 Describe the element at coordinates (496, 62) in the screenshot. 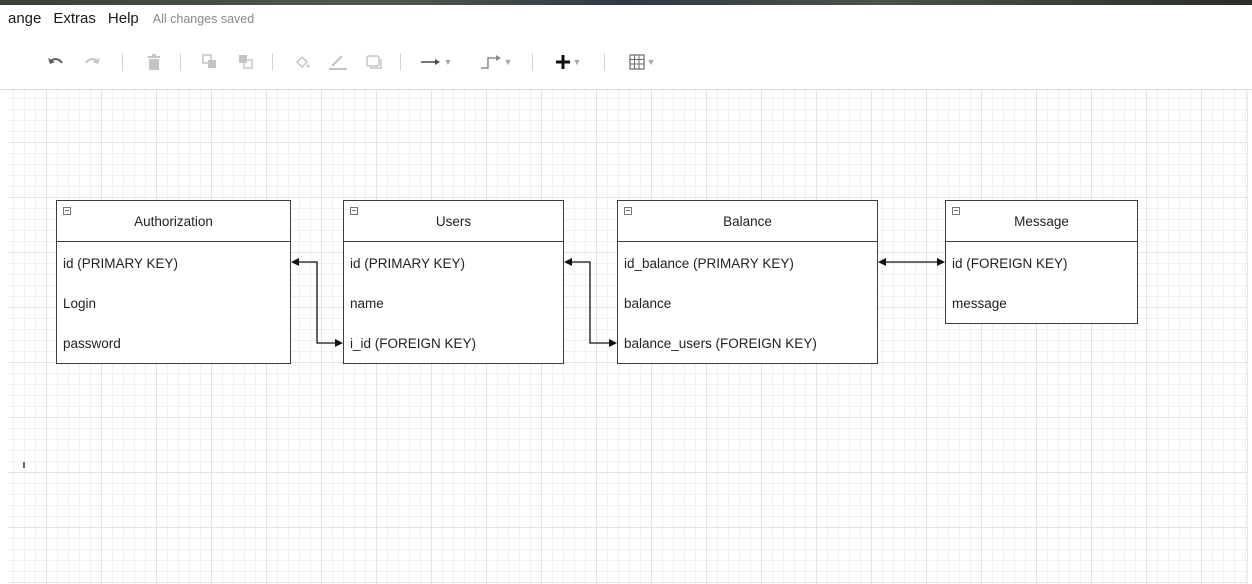

I see `waypoints-icon: ▼` at that location.